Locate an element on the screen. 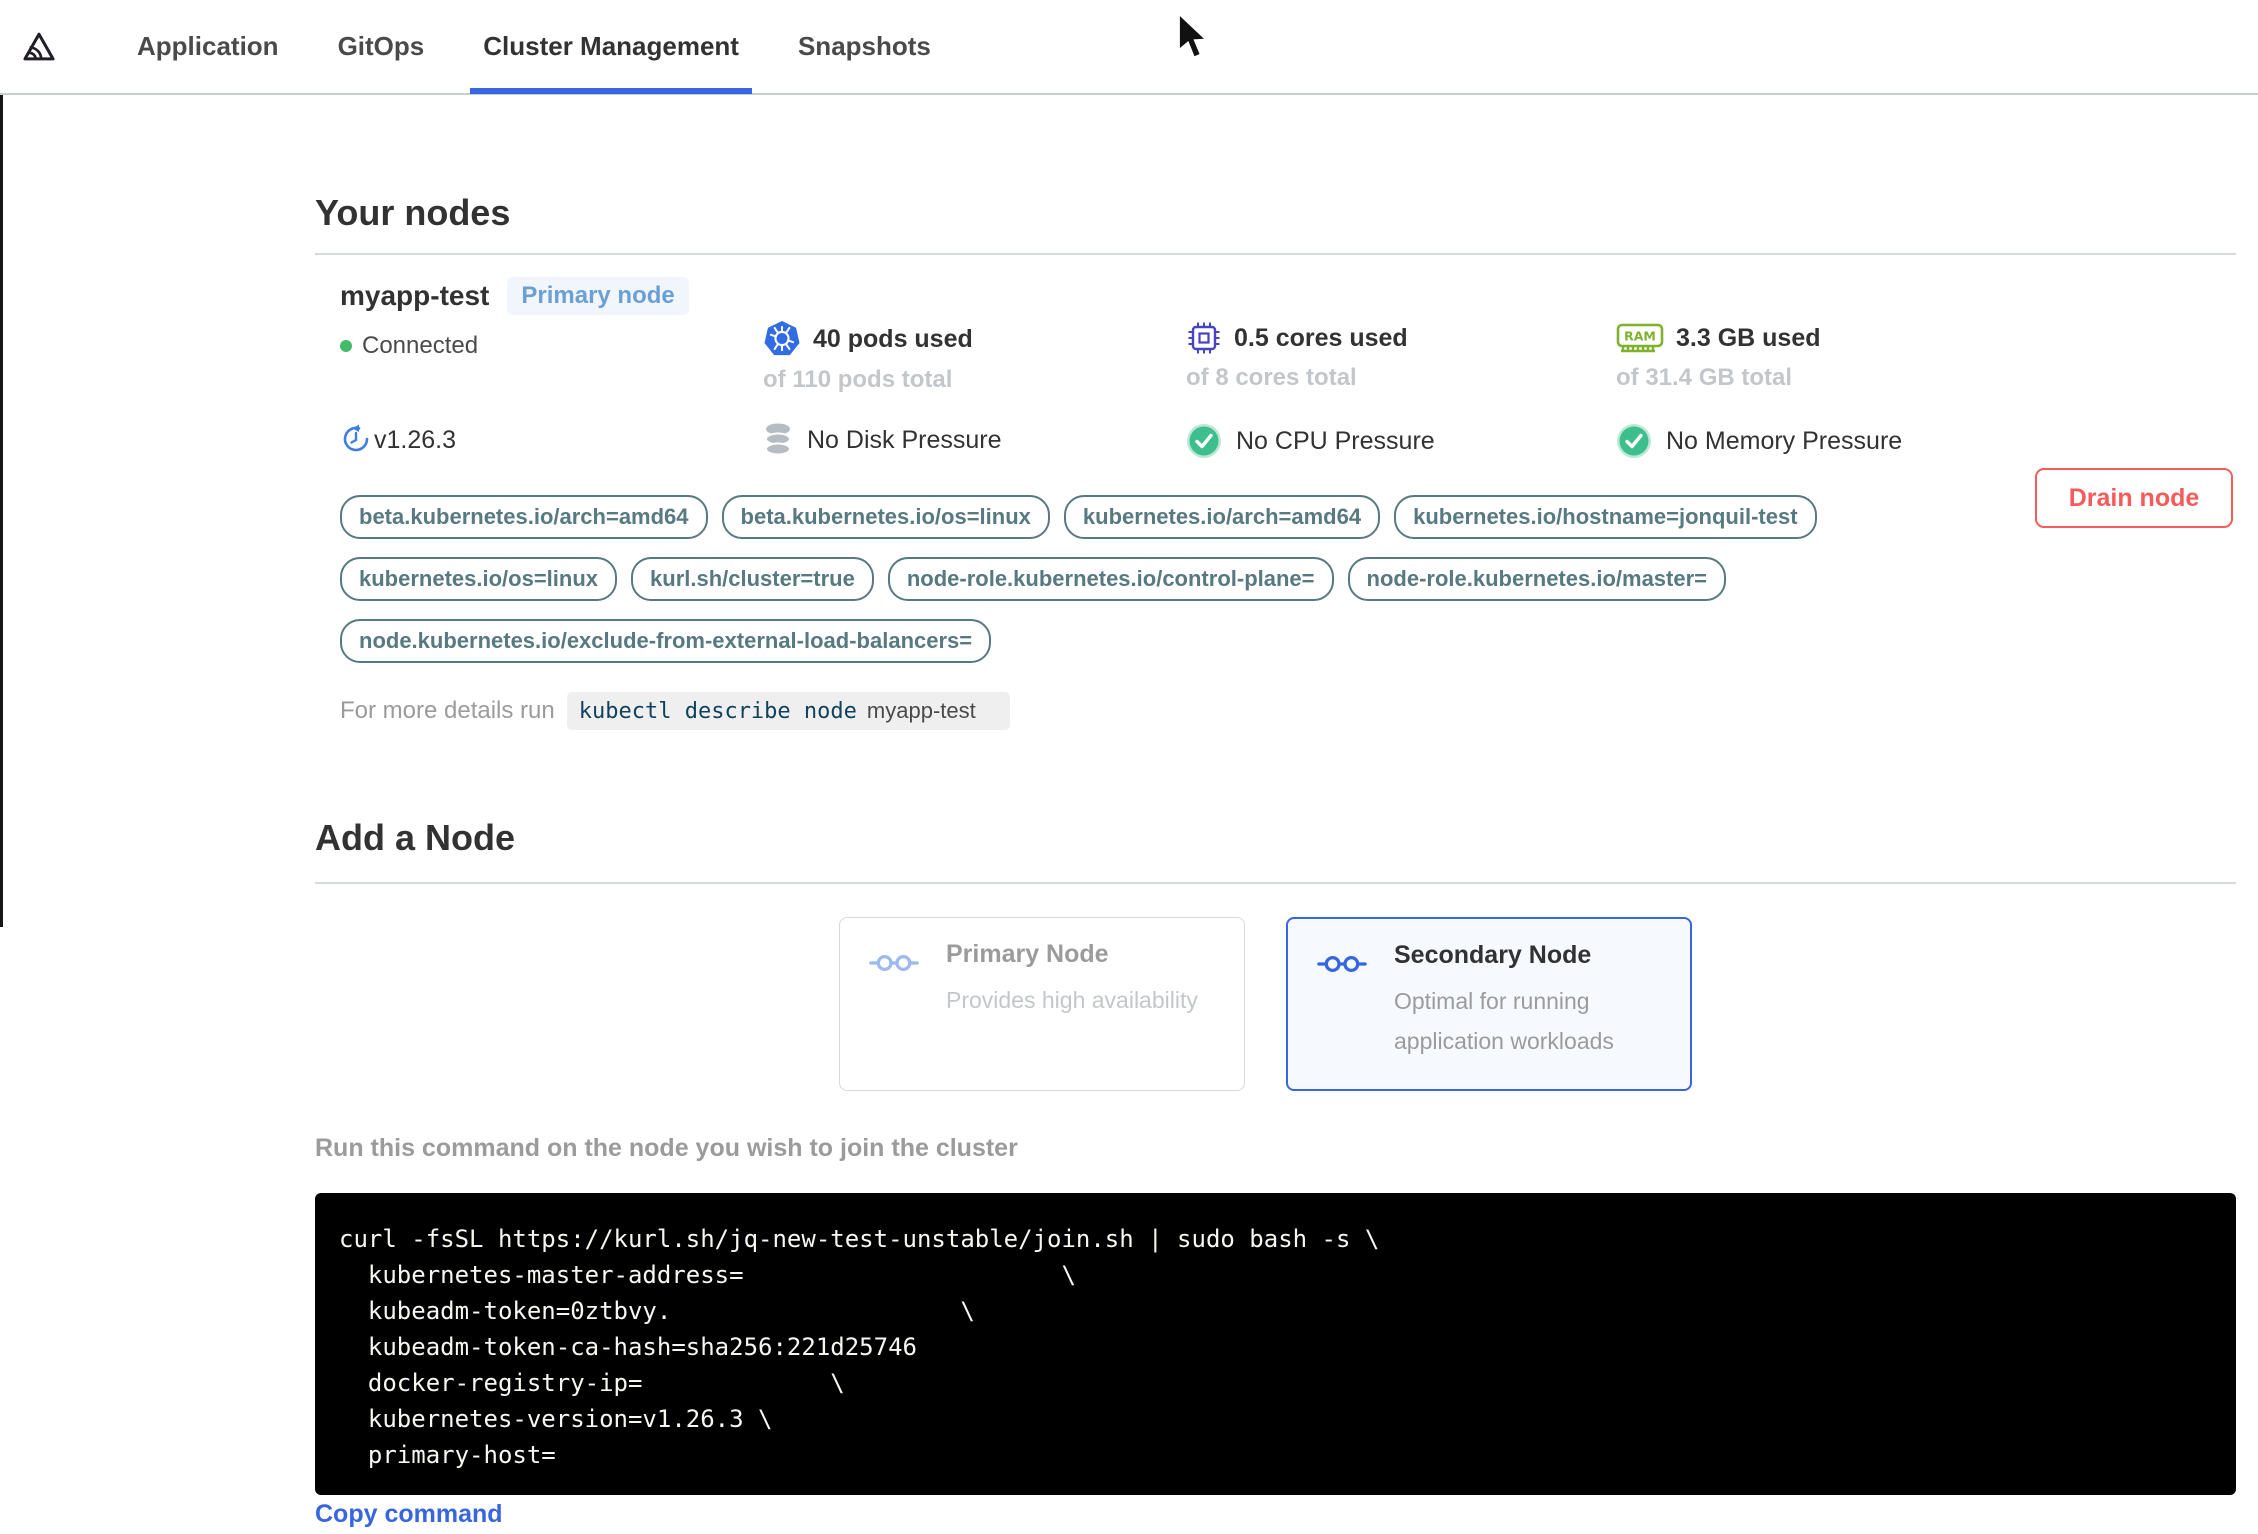 This screenshot has height=1534, width=2258. code-line: kubernetes-version=v1.26.3 \ is located at coordinates (556, 1419).